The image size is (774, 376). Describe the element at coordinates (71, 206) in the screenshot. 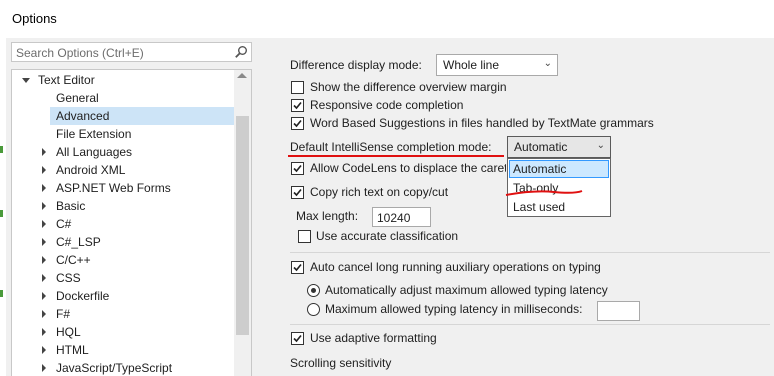

I see `tree-item-label: Basic` at that location.